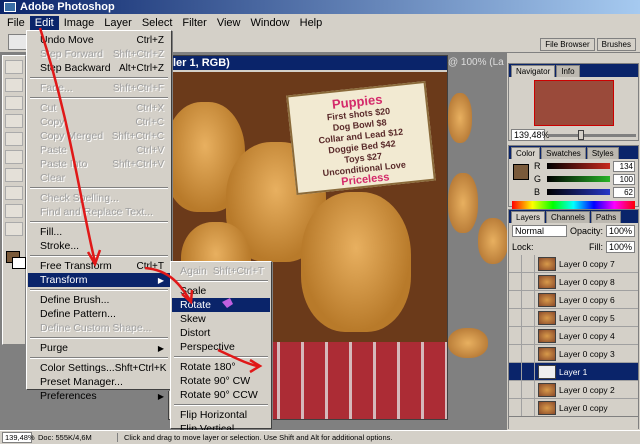 This screenshot has height=444, width=640. I want to click on menu-edit: Edit, so click(44, 22).